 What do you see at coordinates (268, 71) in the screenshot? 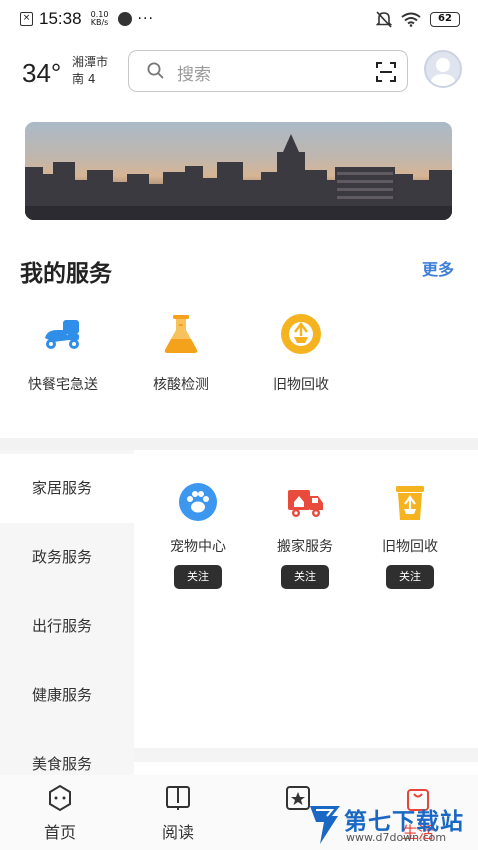
I see `search-bar: 搜索` at bounding box center [268, 71].